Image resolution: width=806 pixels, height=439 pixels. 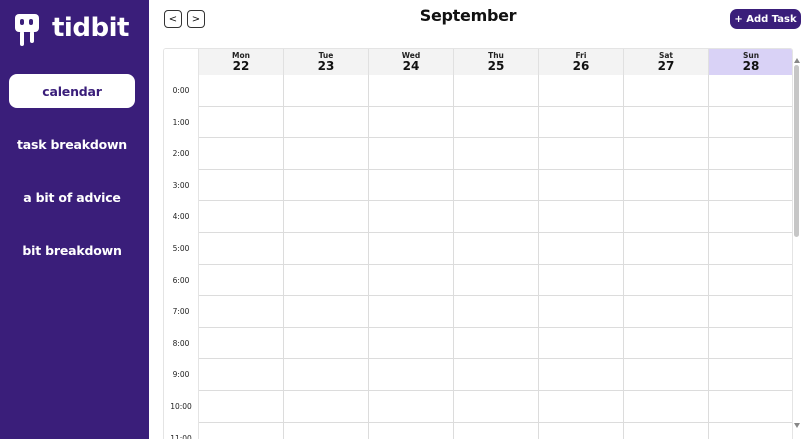 What do you see at coordinates (181, 375) in the screenshot?
I see `time-label: 9:00` at bounding box center [181, 375].